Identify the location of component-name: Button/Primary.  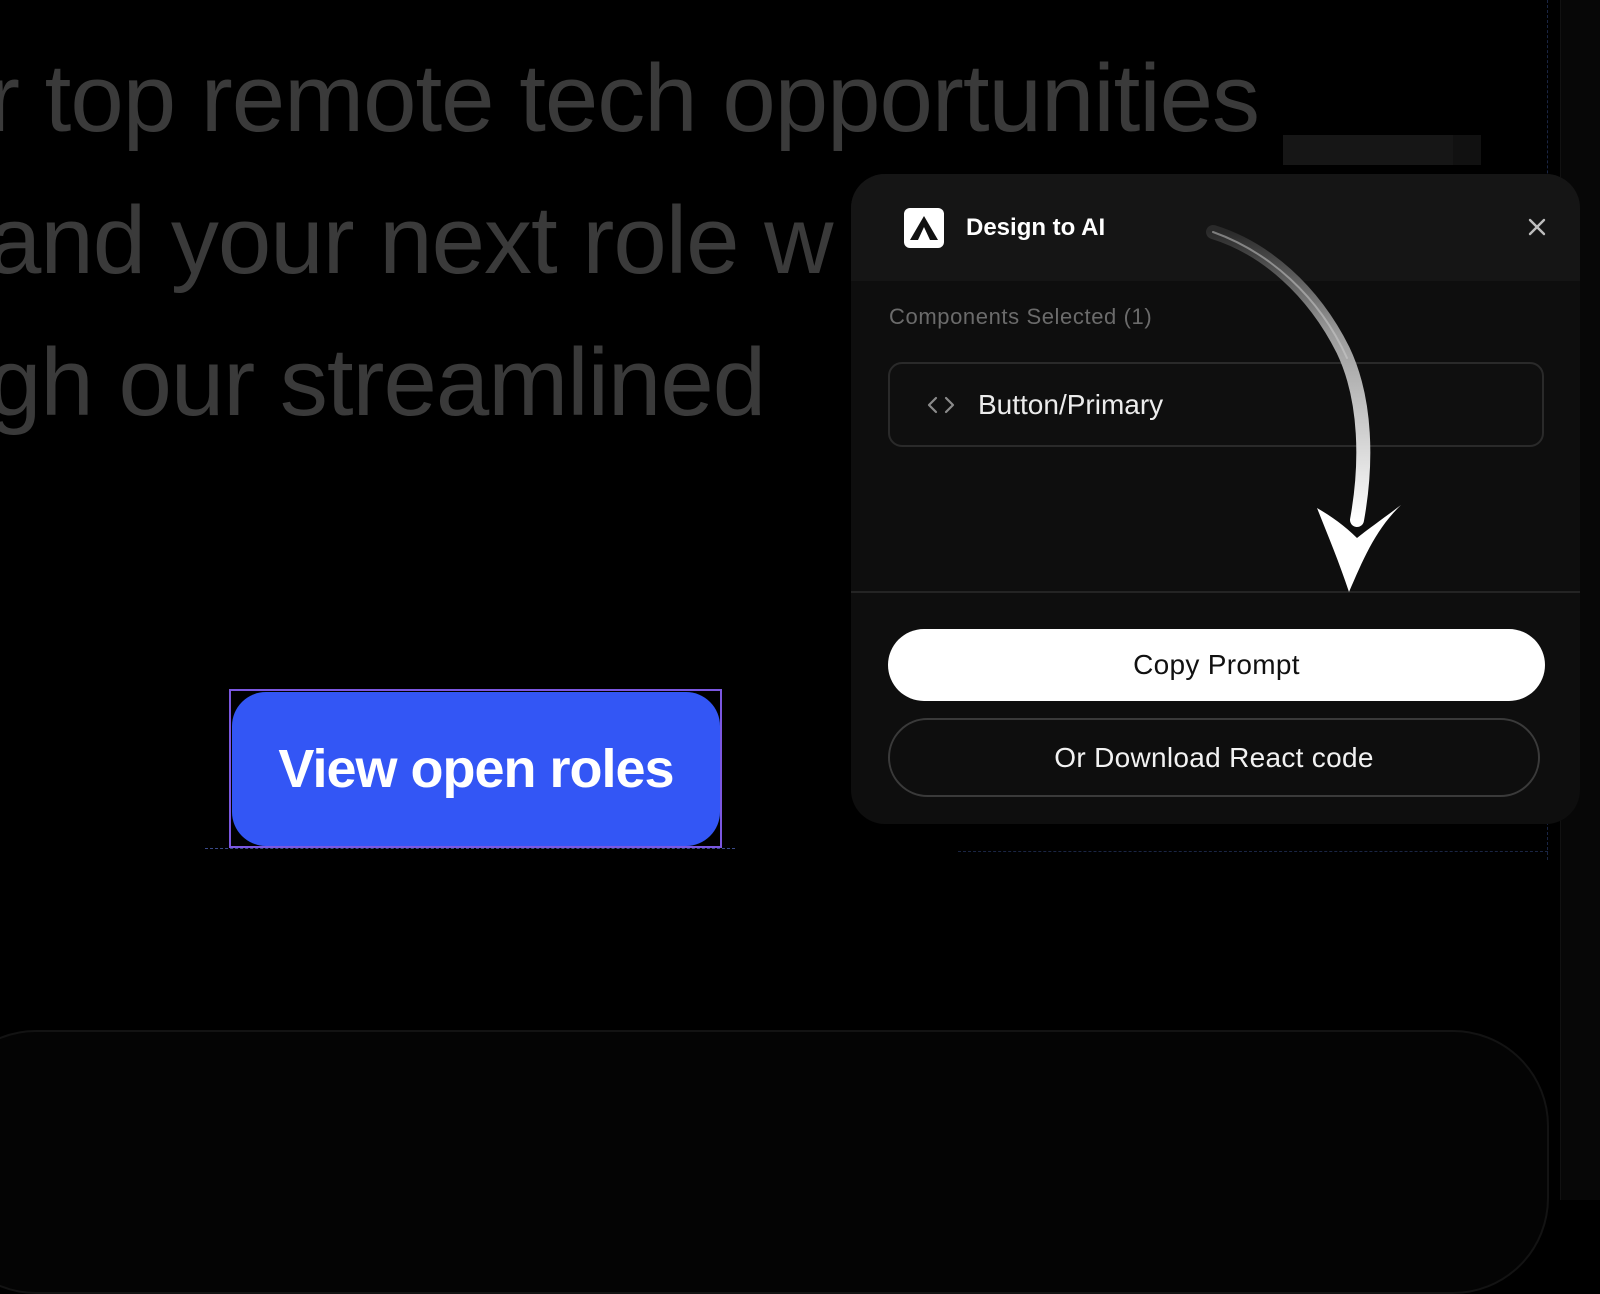
(1071, 404).